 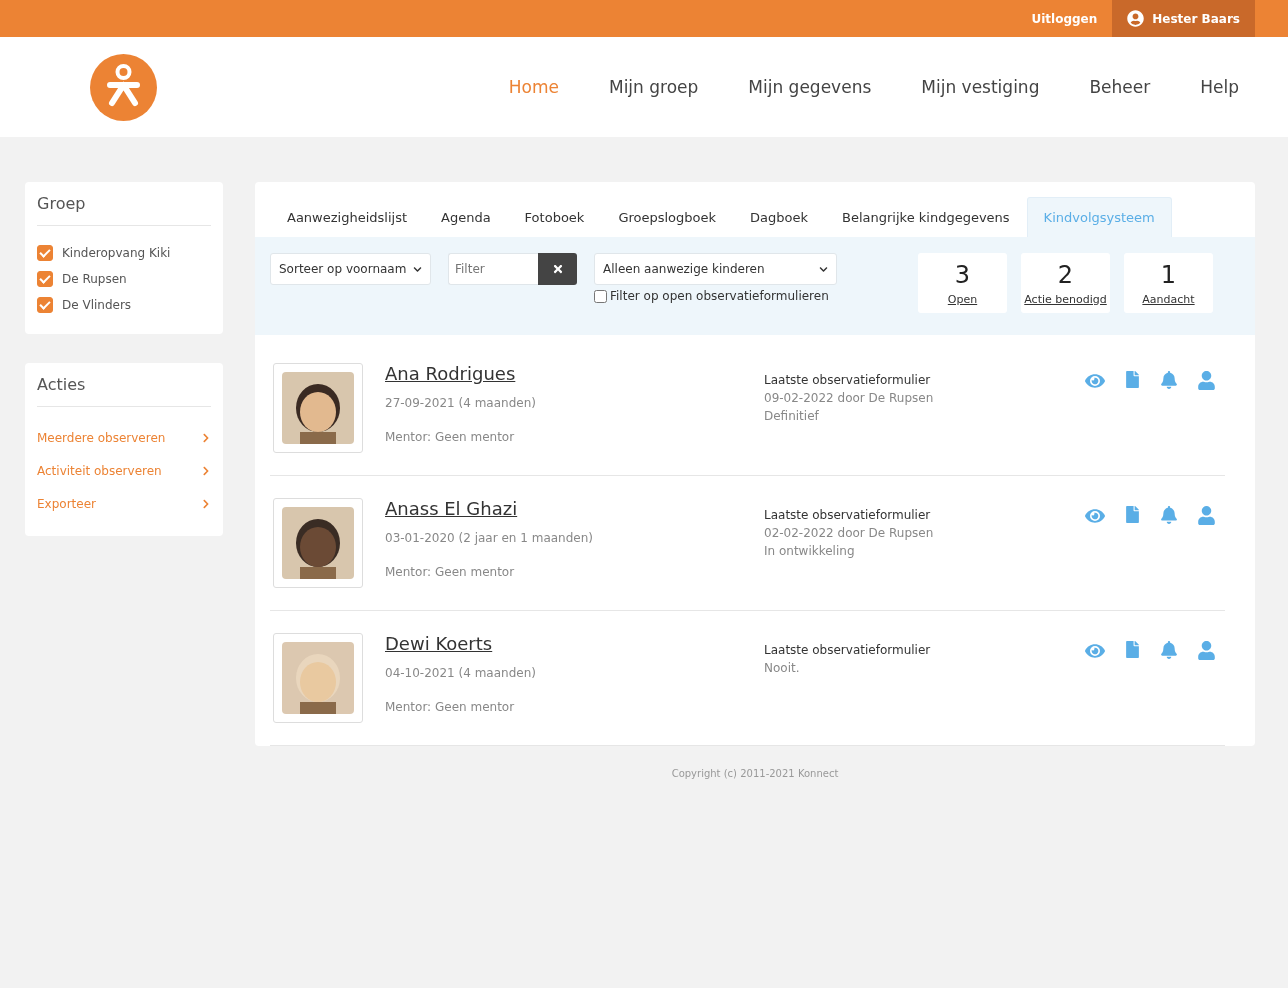 What do you see at coordinates (461, 673) in the screenshot?
I see `birth-date: 04-10-2021 (4 maanden)` at bounding box center [461, 673].